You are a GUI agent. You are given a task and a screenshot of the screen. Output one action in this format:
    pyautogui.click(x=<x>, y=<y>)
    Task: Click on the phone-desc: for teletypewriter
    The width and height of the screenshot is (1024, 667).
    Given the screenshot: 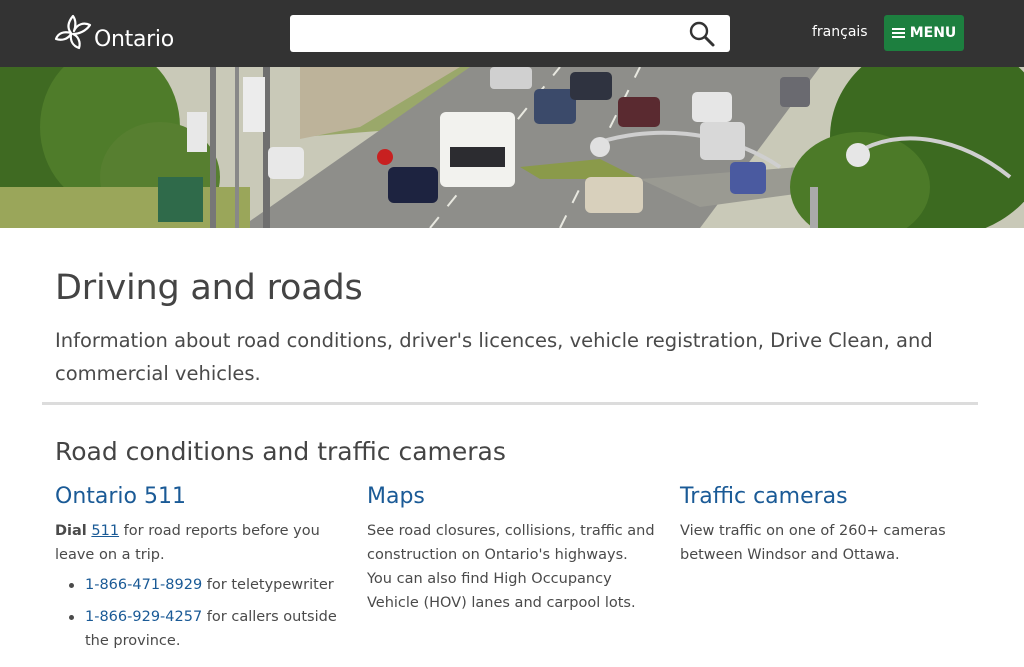 What is the action you would take?
    pyautogui.click(x=268, y=585)
    